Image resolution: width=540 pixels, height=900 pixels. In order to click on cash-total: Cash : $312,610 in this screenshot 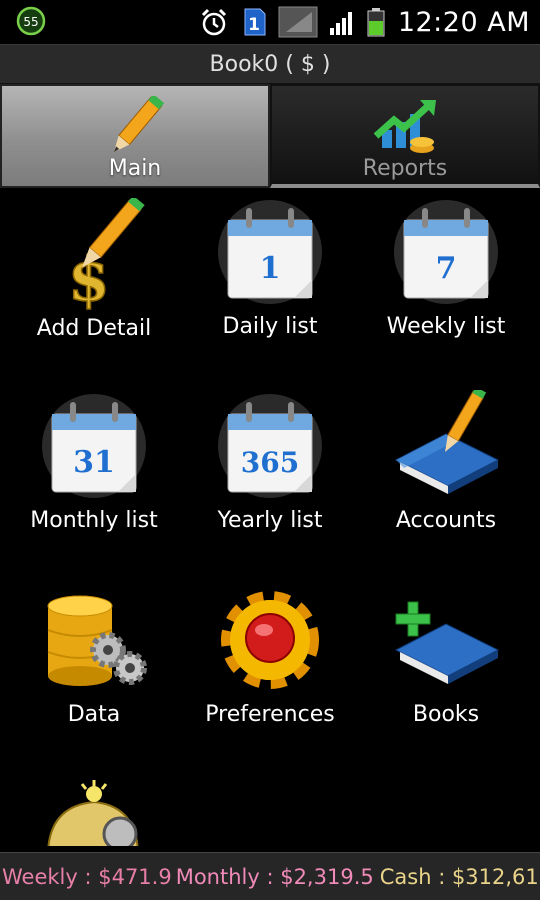, I will do `click(459, 876)`.